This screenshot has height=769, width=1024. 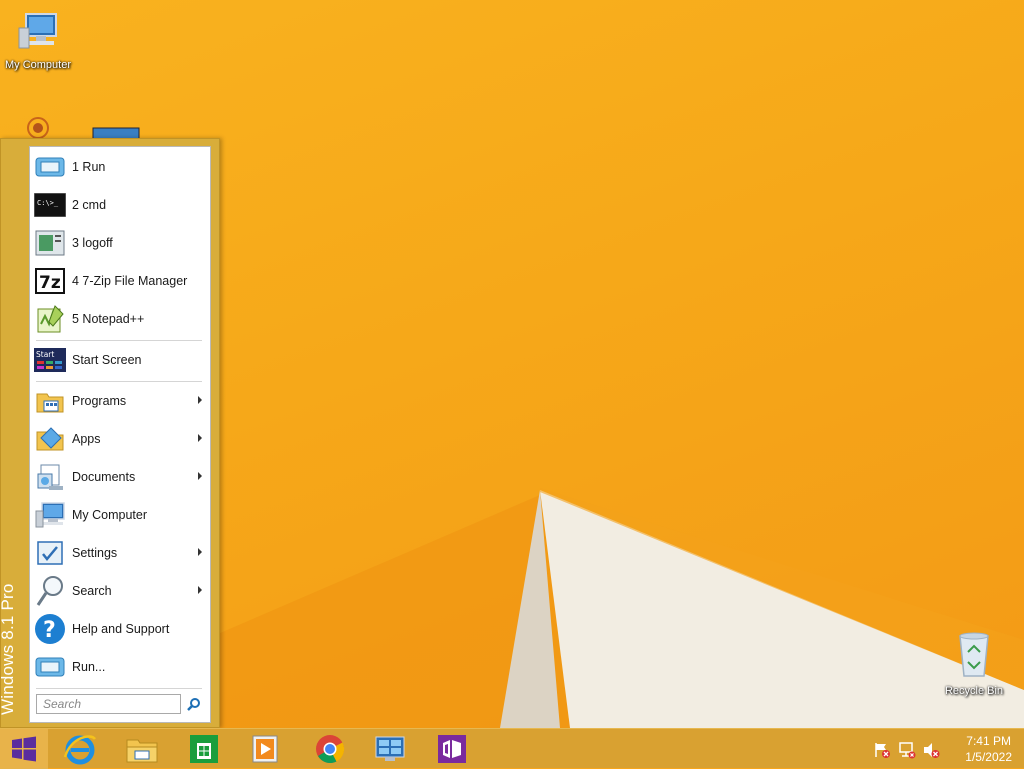 I want to click on svg-text: 7z, so click(x=50, y=283).